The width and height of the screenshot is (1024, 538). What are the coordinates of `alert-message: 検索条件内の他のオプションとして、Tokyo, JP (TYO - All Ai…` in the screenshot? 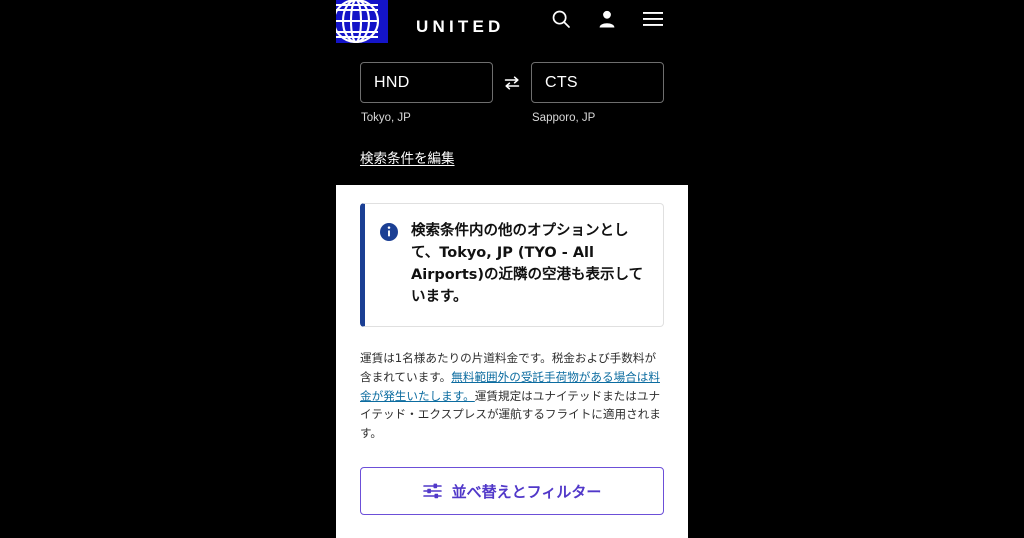 It's located at (527, 264).